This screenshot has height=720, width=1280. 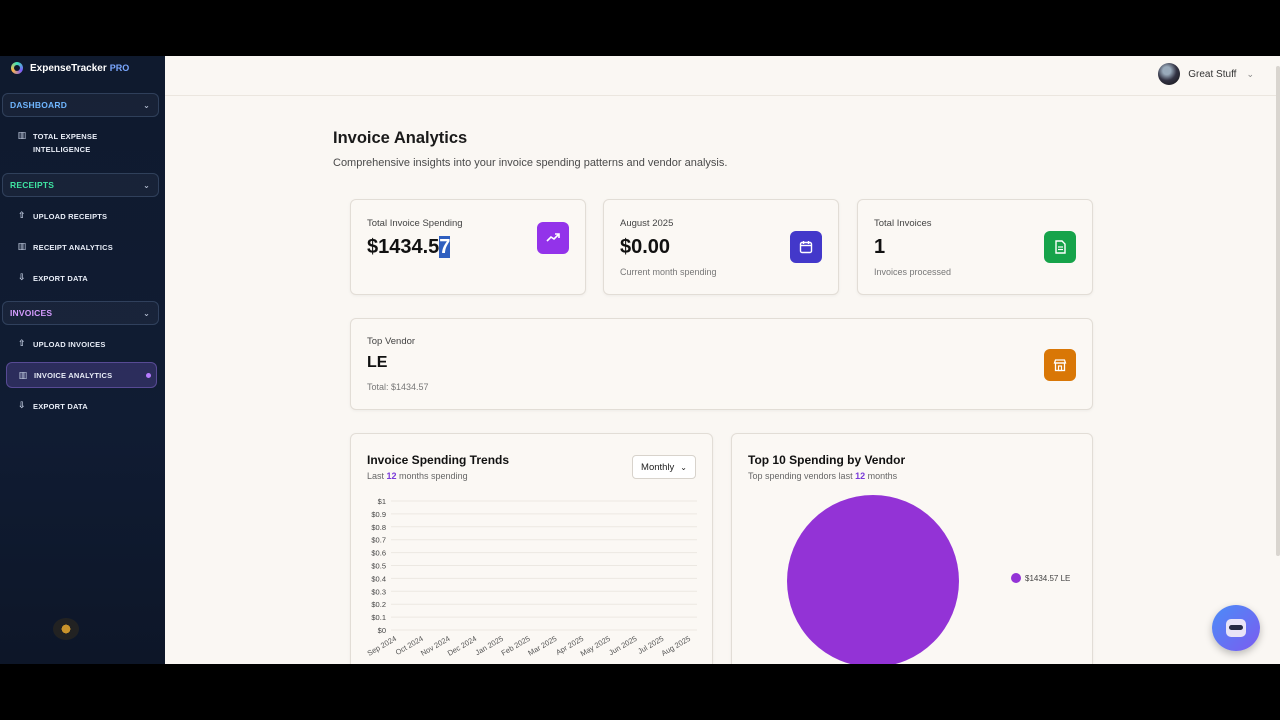 What do you see at coordinates (398, 387) in the screenshot?
I see `vendor-sub: Total: $1434.57` at bounding box center [398, 387].